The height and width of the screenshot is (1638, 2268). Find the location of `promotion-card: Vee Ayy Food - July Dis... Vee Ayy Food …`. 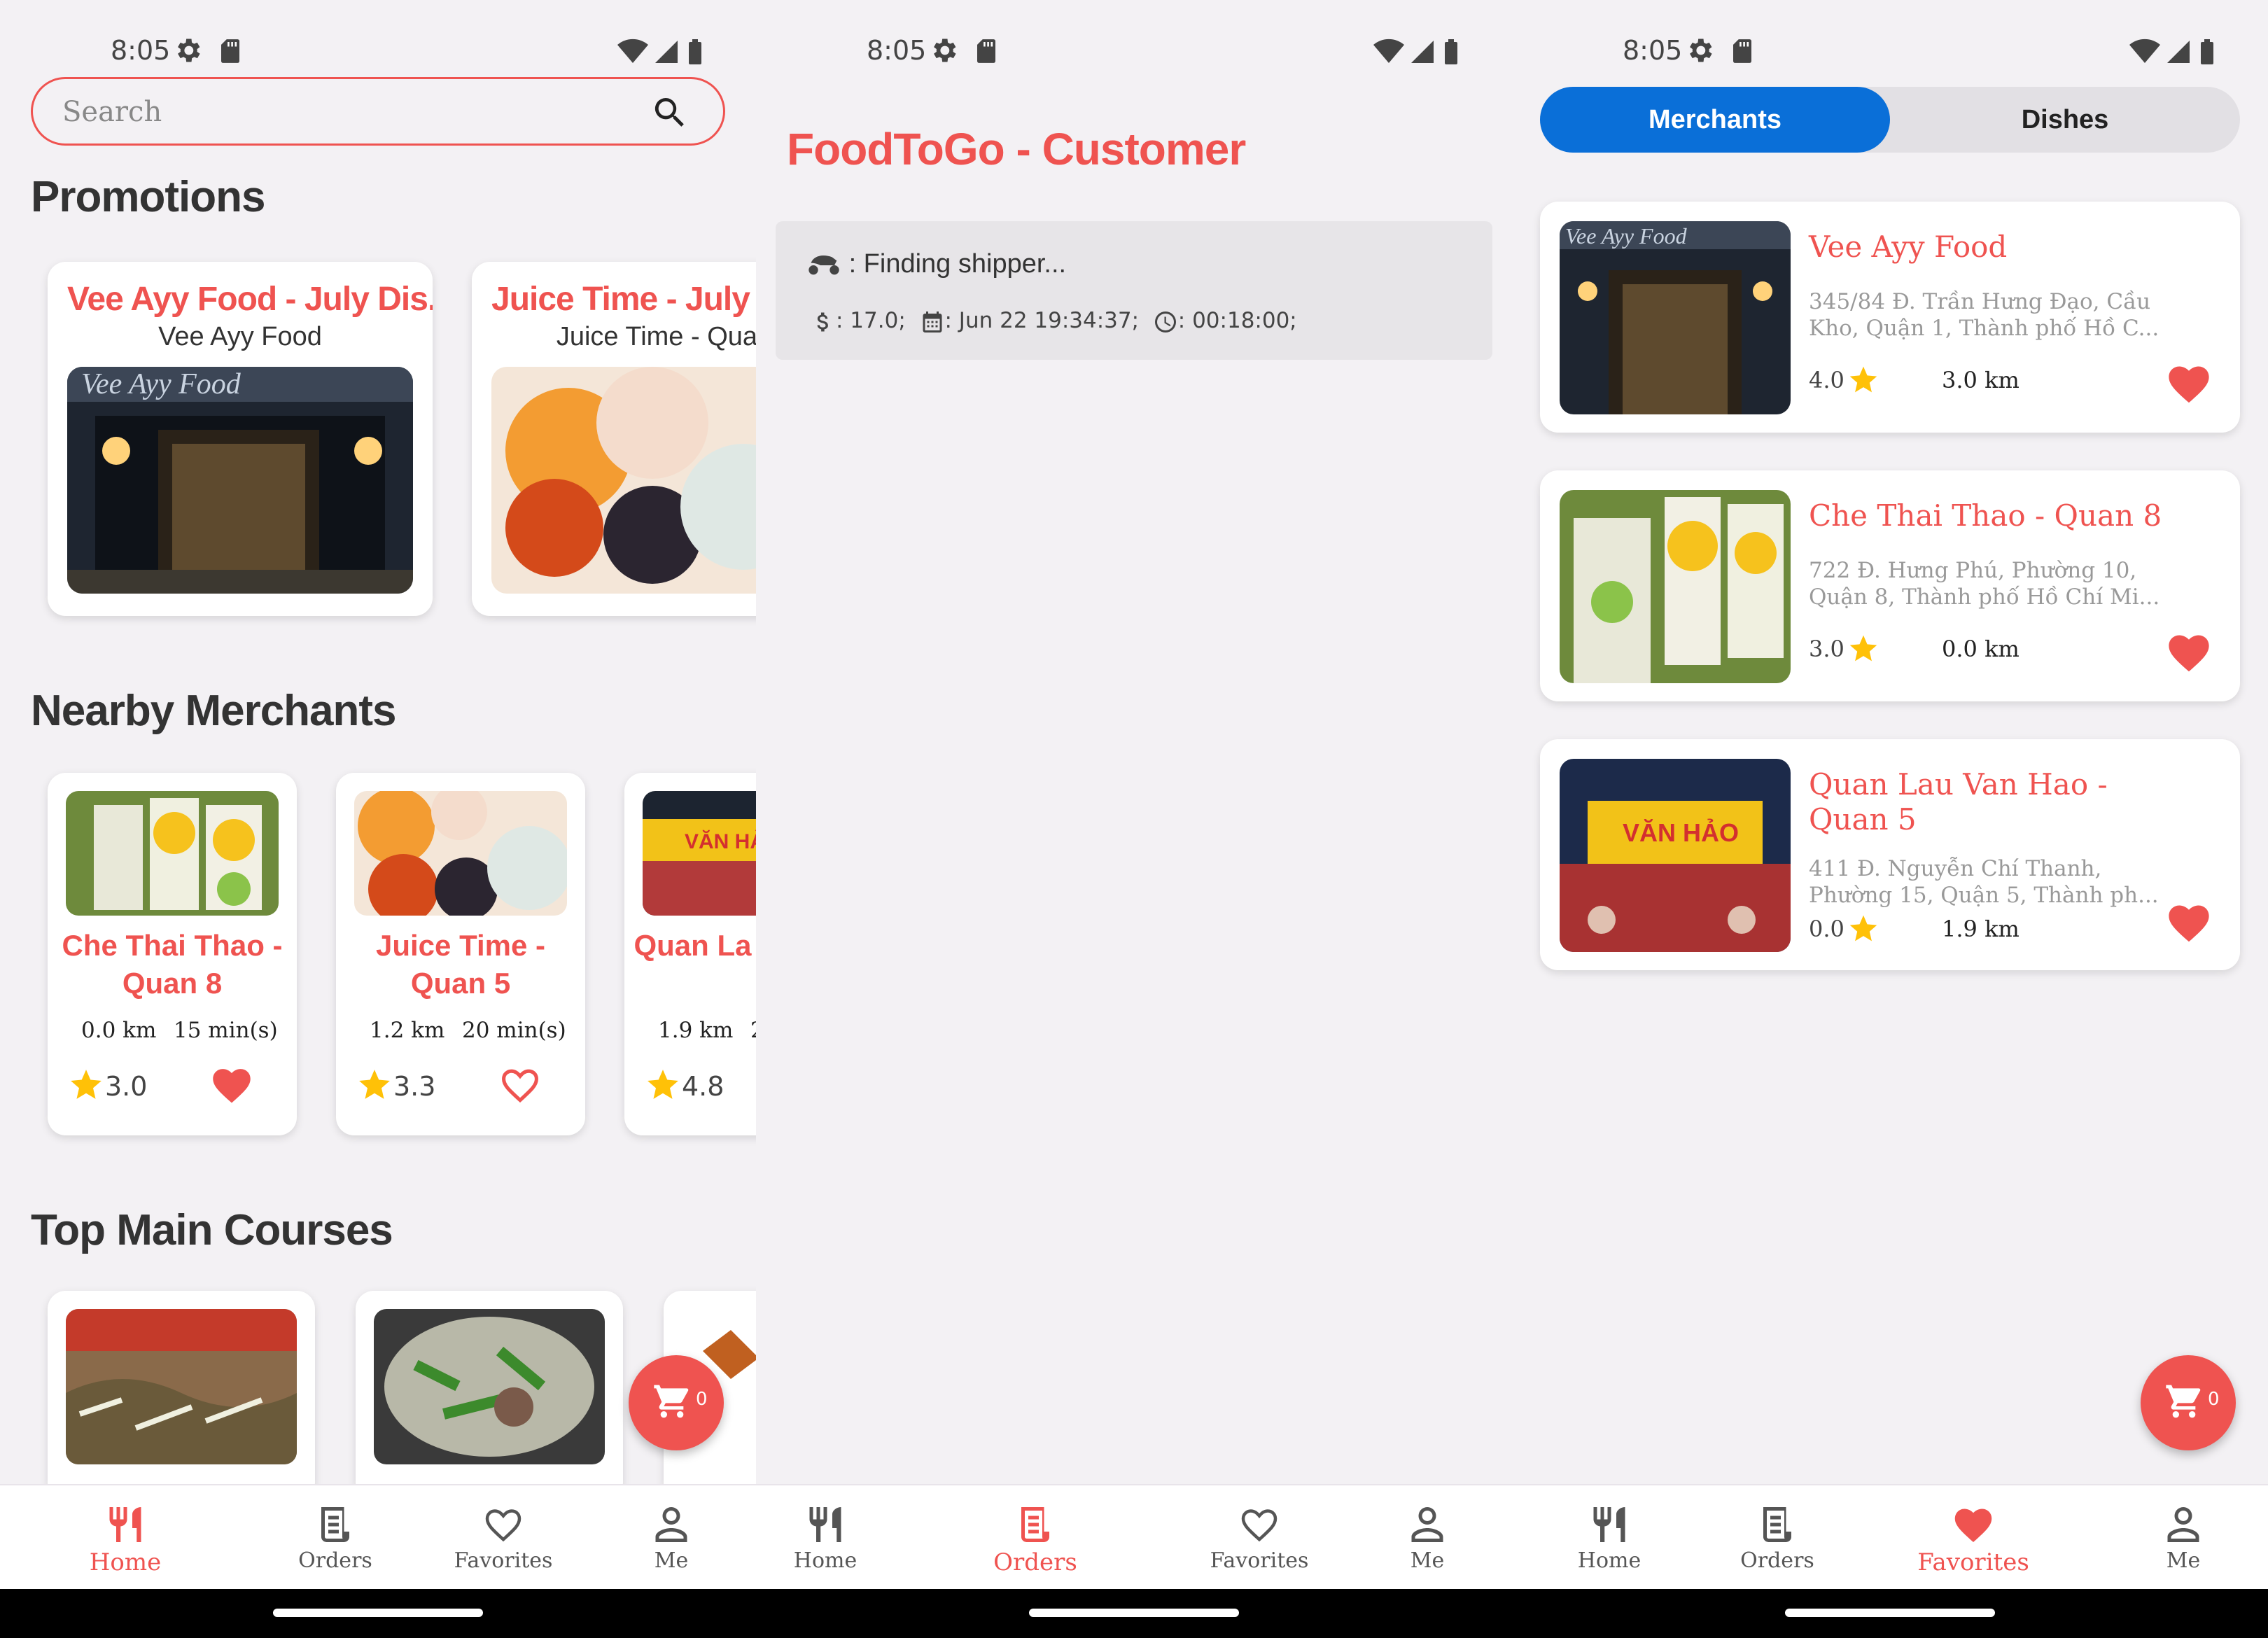

promotion-card: Vee Ayy Food - July Dis... Vee Ayy Food … is located at coordinates (240, 439).